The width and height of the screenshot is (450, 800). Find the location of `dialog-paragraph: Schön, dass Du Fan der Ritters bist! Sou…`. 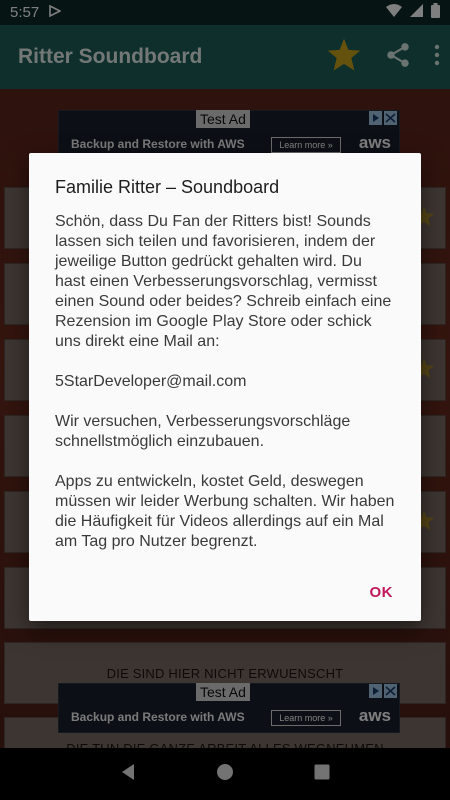

dialog-paragraph: Schön, dass Du Fan der Ritters bist! Sou… is located at coordinates (223, 281).